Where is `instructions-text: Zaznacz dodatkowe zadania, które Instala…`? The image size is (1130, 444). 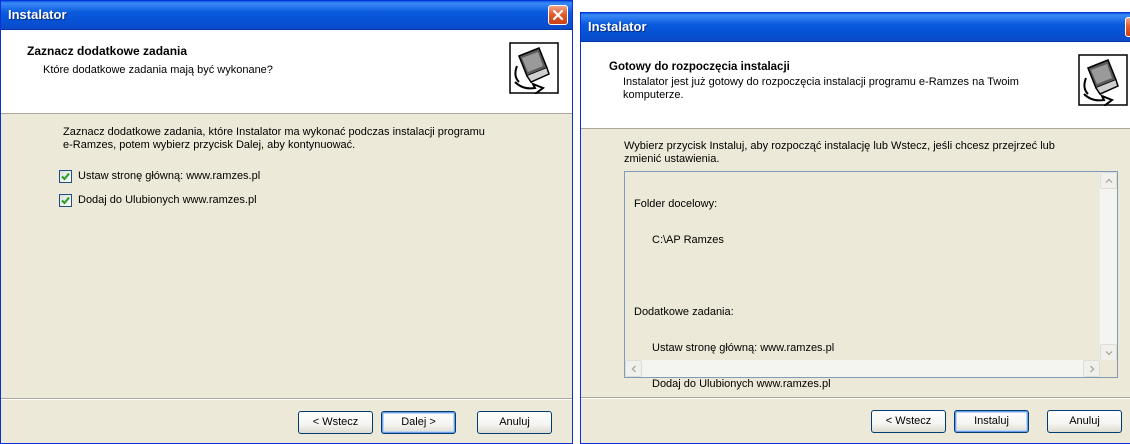 instructions-text: Zaznacz dodatkowe zadania, które Instala… is located at coordinates (308, 139).